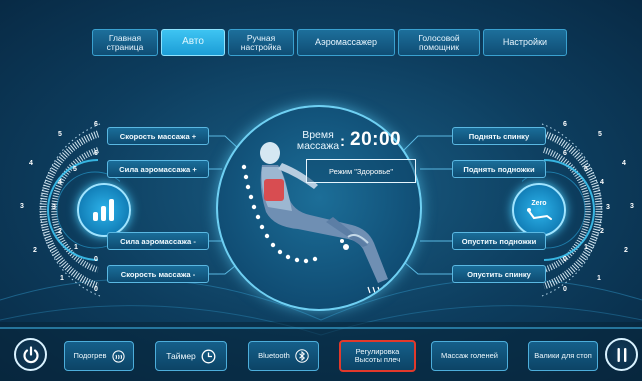 The width and height of the screenshot is (642, 381). I want to click on right-outer-4: 4, so click(624, 163).